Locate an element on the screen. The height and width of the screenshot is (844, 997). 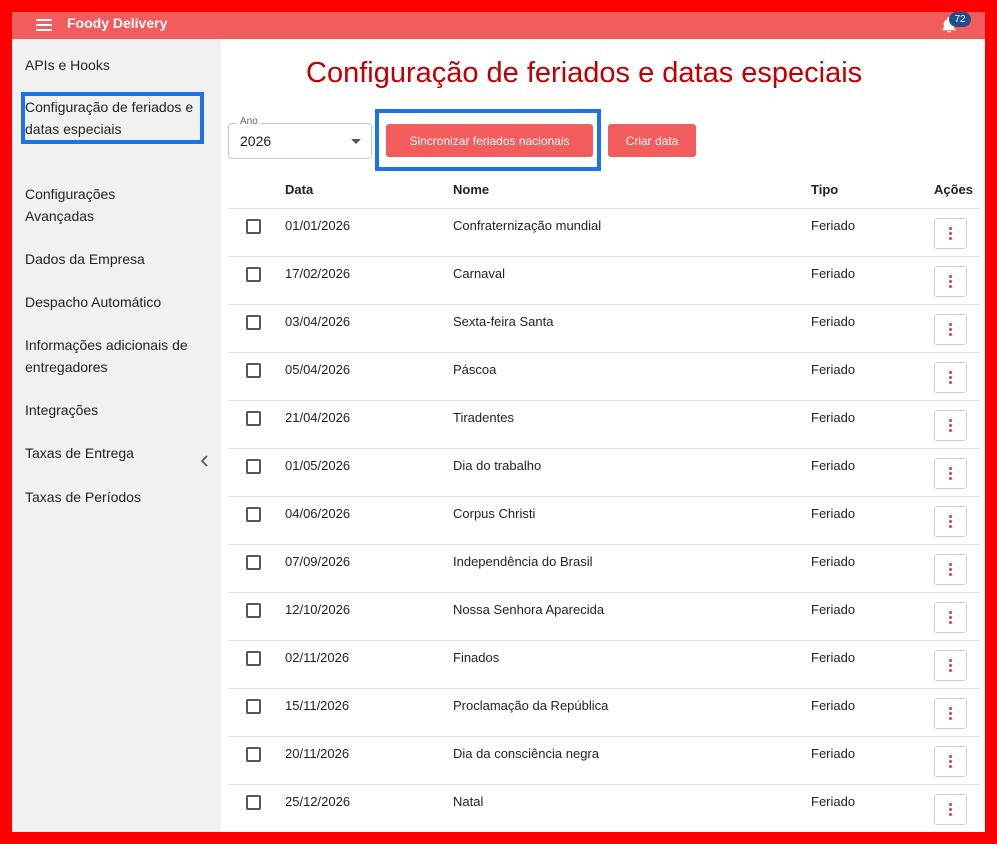
row-date: 02/11/2026 is located at coordinates (317, 657).